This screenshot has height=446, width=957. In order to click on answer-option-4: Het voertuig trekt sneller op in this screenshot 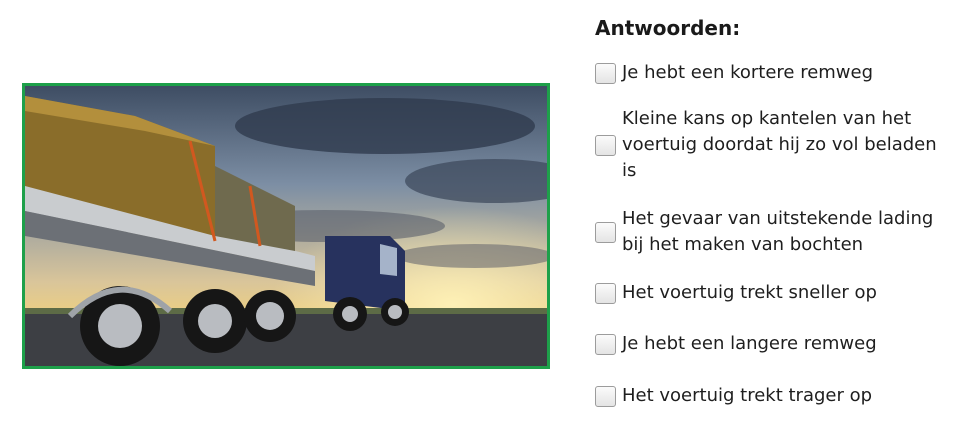, I will do `click(770, 293)`.